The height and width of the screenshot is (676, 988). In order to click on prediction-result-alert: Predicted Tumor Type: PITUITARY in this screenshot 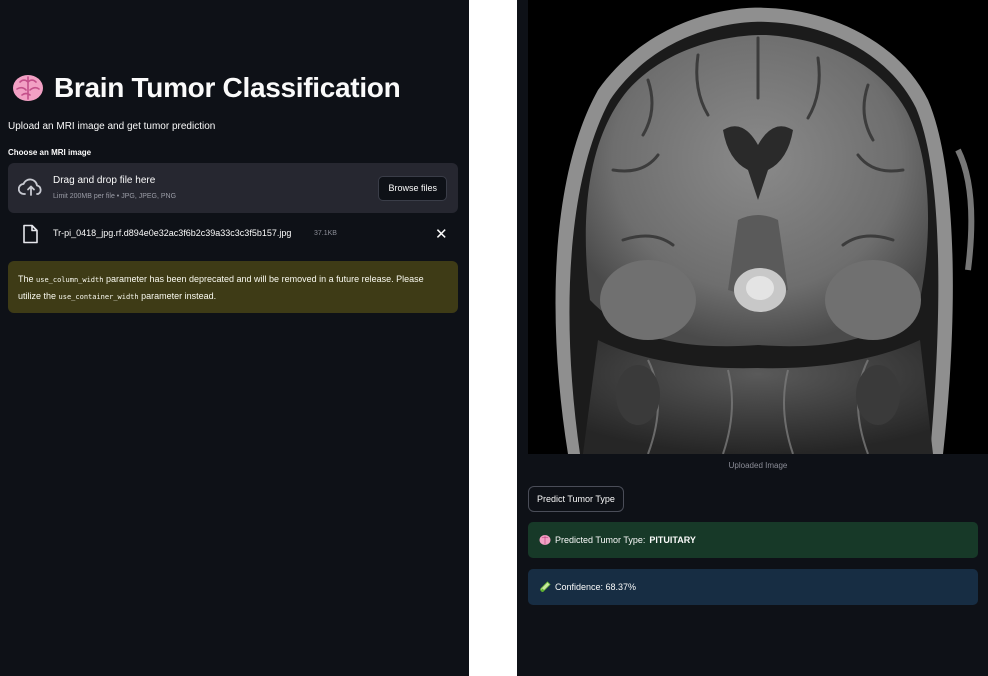, I will do `click(753, 540)`.